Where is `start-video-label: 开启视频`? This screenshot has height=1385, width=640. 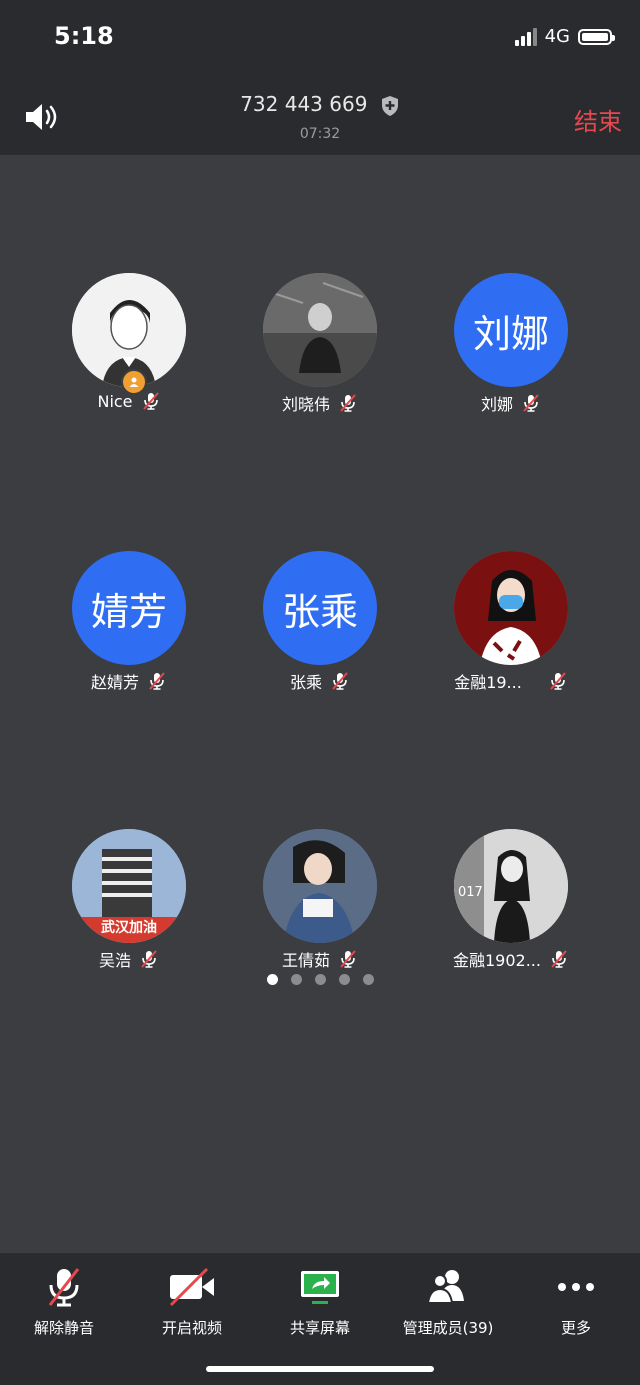 start-video-label: 开启视频 is located at coordinates (191, 1328).